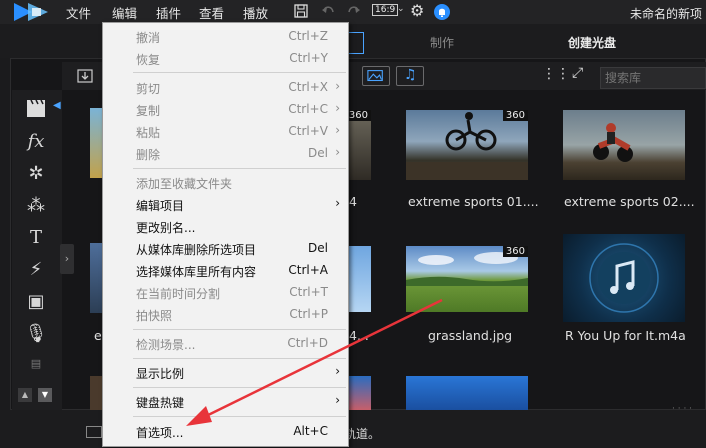  I want to click on pip-room-icon: ✲, so click(36, 174).